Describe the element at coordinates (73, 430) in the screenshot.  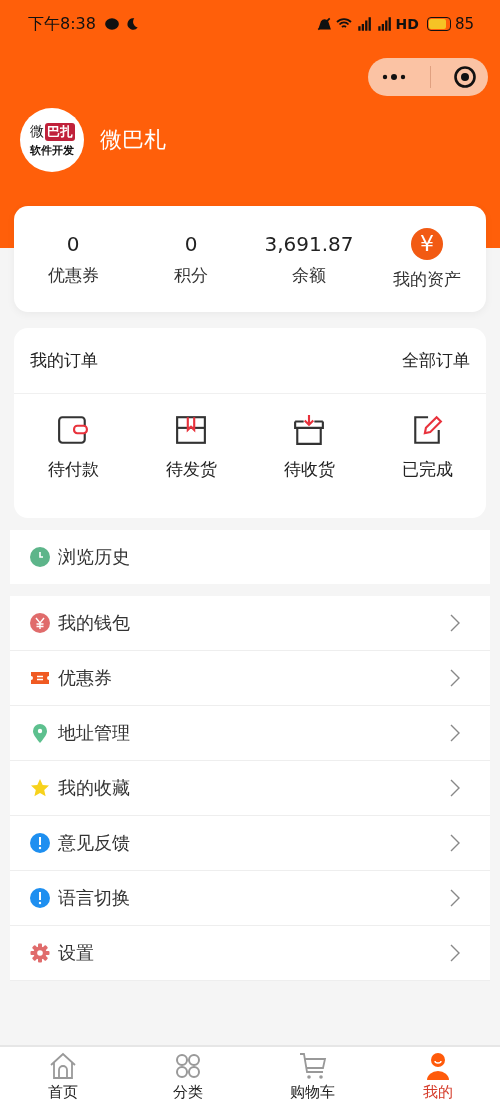
I see `wallet-icon` at that location.